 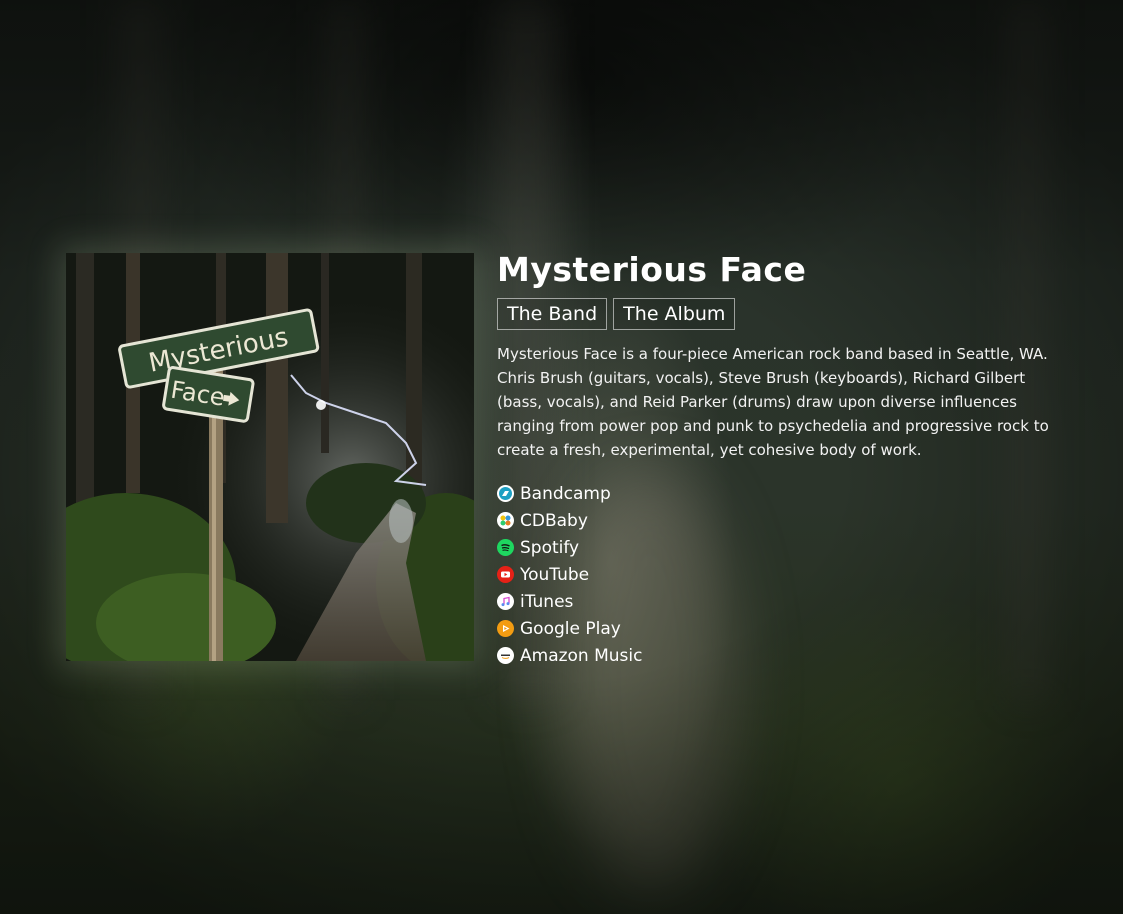 What do you see at coordinates (674, 314) in the screenshot?
I see `tab-the-album: The Album` at bounding box center [674, 314].